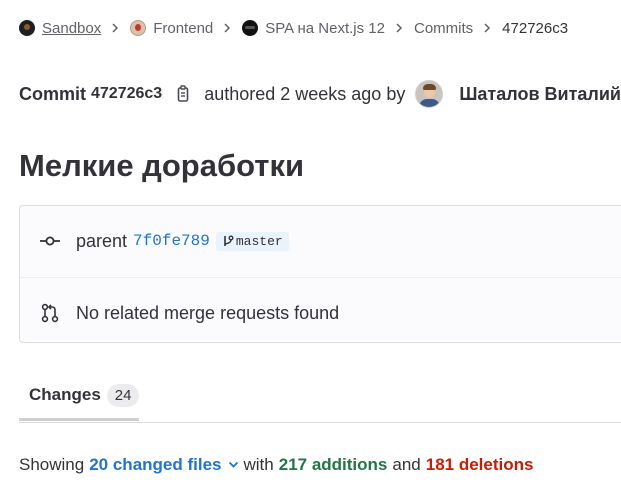 Image resolution: width=621 pixels, height=488 pixels. I want to click on copy-icon, so click(183, 93).